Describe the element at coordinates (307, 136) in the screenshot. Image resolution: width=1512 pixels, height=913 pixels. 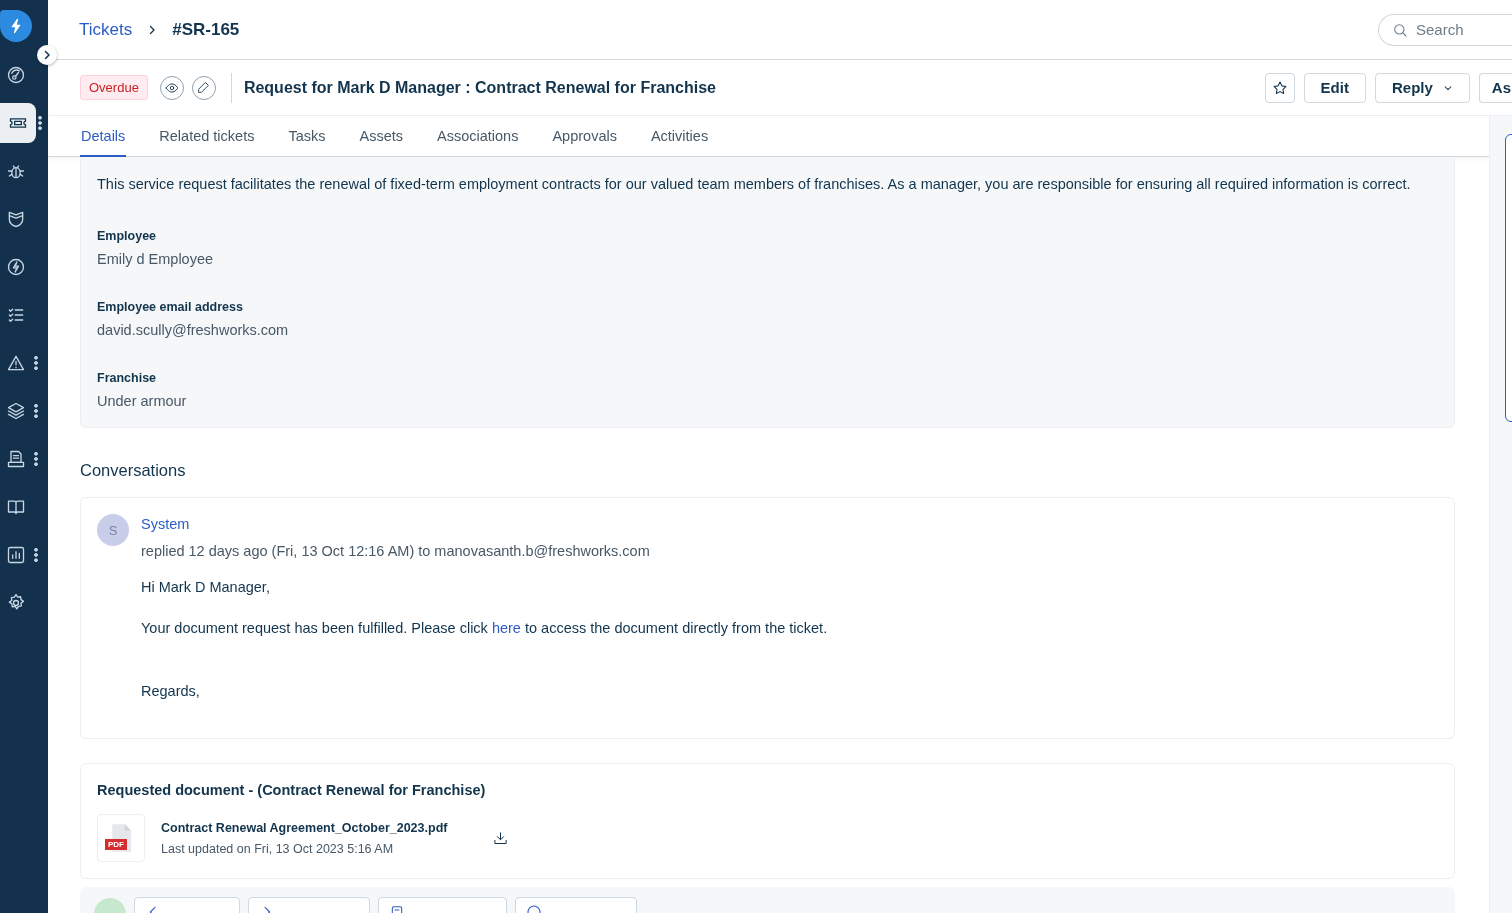
I see `tab: Tasks` at that location.